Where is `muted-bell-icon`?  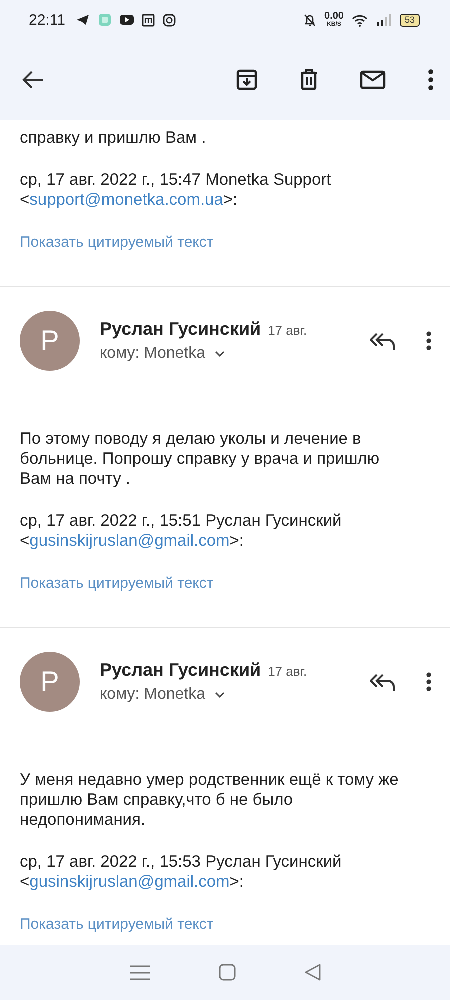 muted-bell-icon is located at coordinates (309, 20).